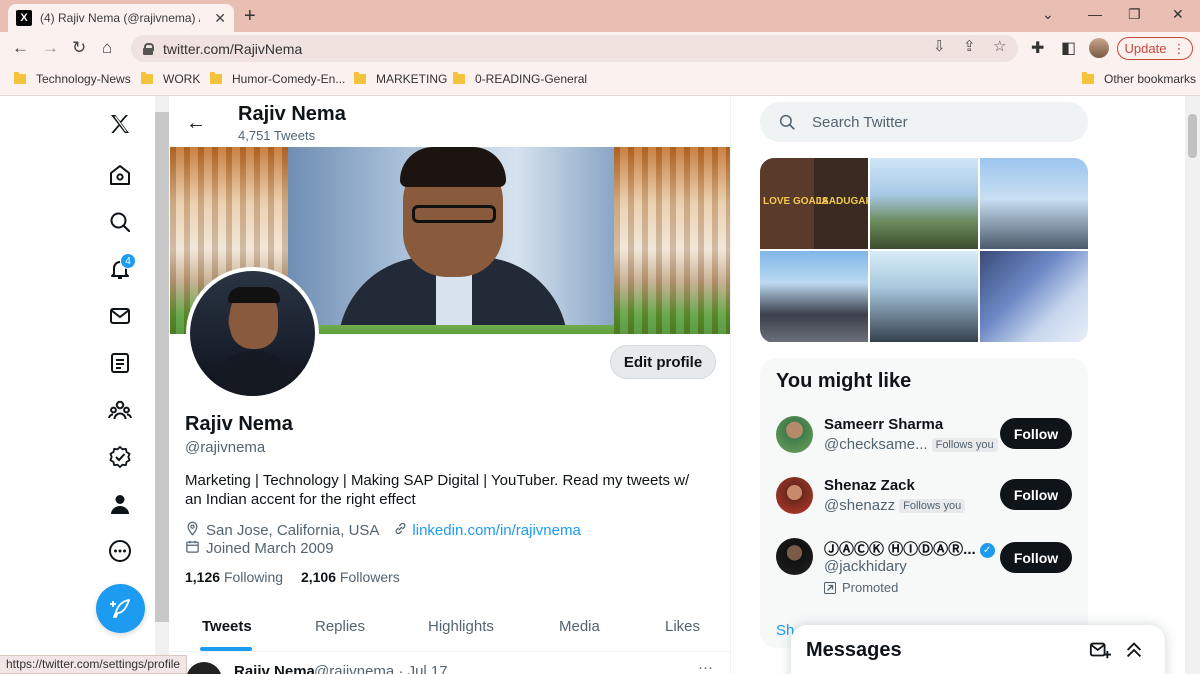  I want to click on profile-icon, so click(120, 504).